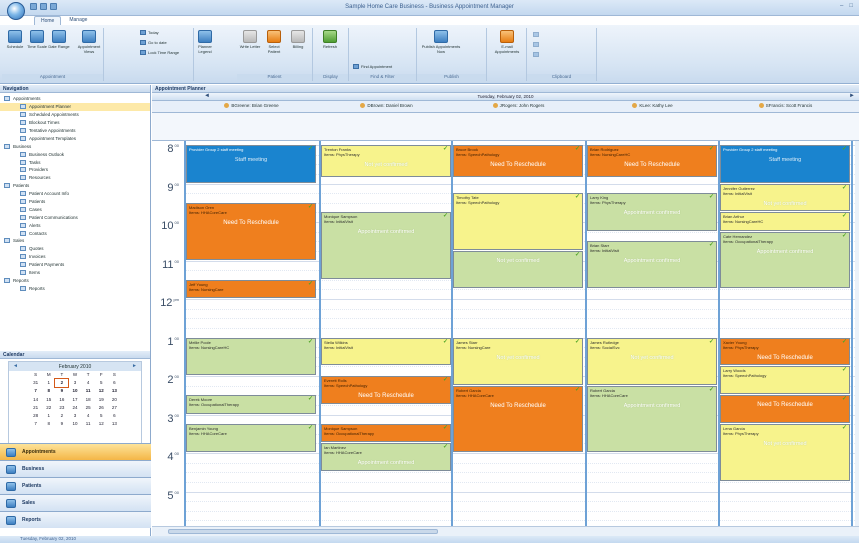  Describe the element at coordinates (75, 468) in the screenshot. I see `workspace-button-business: Business` at that location.